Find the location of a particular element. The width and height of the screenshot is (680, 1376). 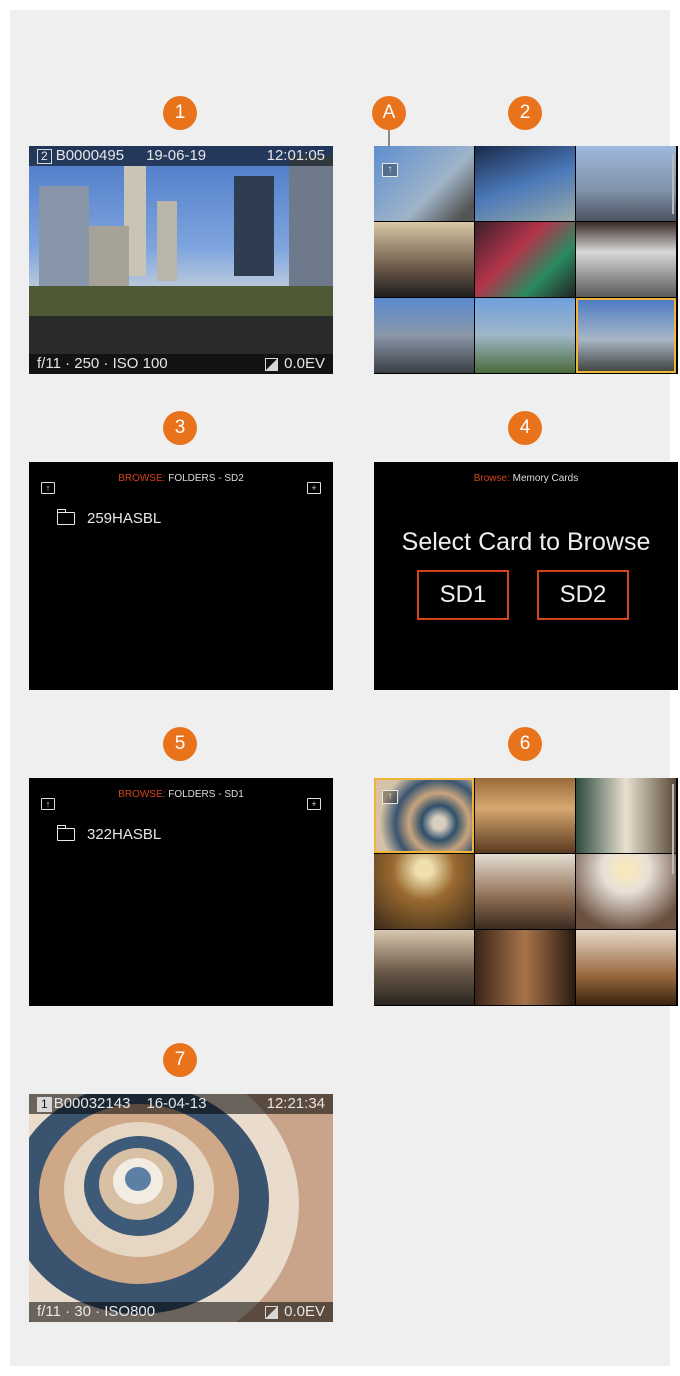

folder-item: 322HASBL is located at coordinates (109, 834).